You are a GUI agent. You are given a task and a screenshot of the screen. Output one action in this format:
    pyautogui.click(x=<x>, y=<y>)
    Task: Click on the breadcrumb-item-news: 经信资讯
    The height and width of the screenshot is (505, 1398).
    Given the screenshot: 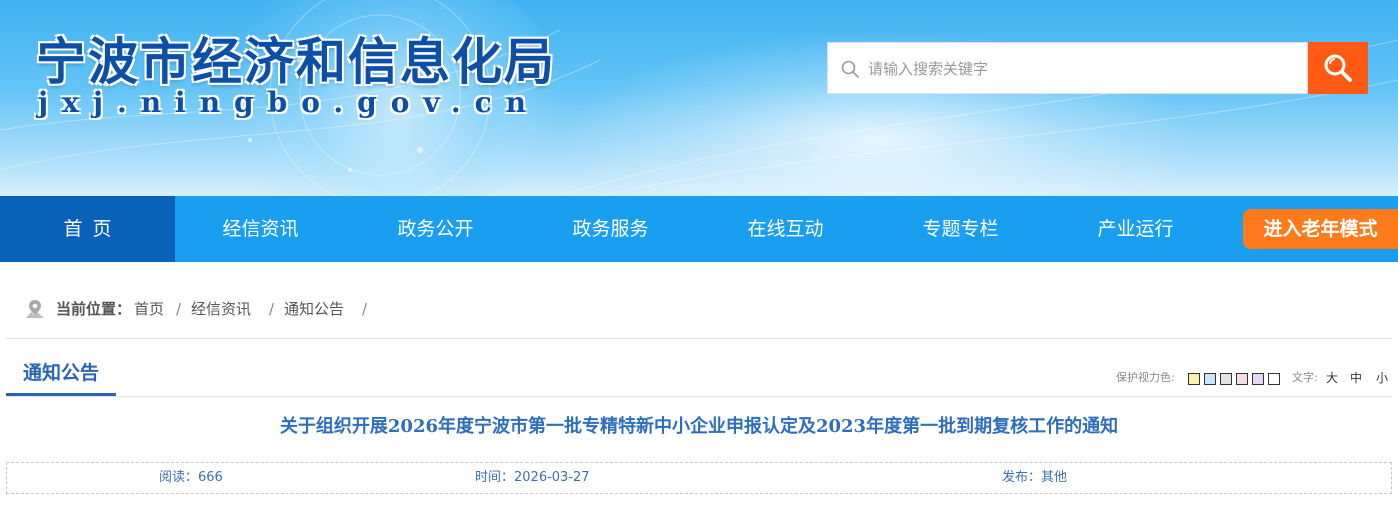 What is the action you would take?
    pyautogui.click(x=221, y=309)
    